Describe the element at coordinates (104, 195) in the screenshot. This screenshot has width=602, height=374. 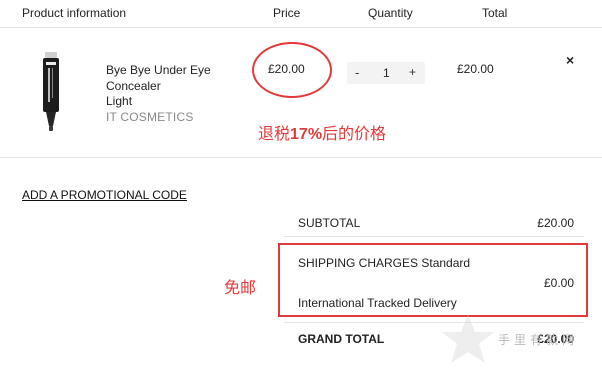
I see `add-promotional-code-link: ADD A PROMOTIONAL CODE` at that location.